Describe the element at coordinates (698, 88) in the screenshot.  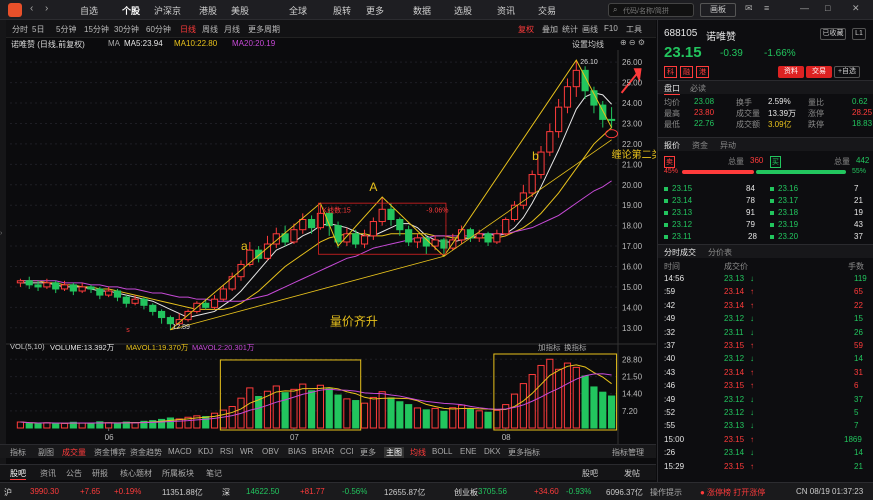
I see `tab-bidu: 必读` at that location.